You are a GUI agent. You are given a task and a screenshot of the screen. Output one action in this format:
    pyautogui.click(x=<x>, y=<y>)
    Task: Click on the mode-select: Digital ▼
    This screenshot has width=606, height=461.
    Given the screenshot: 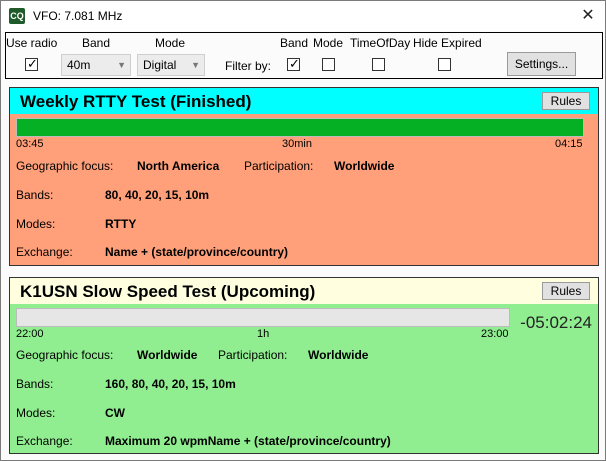 What is the action you would take?
    pyautogui.click(x=171, y=65)
    